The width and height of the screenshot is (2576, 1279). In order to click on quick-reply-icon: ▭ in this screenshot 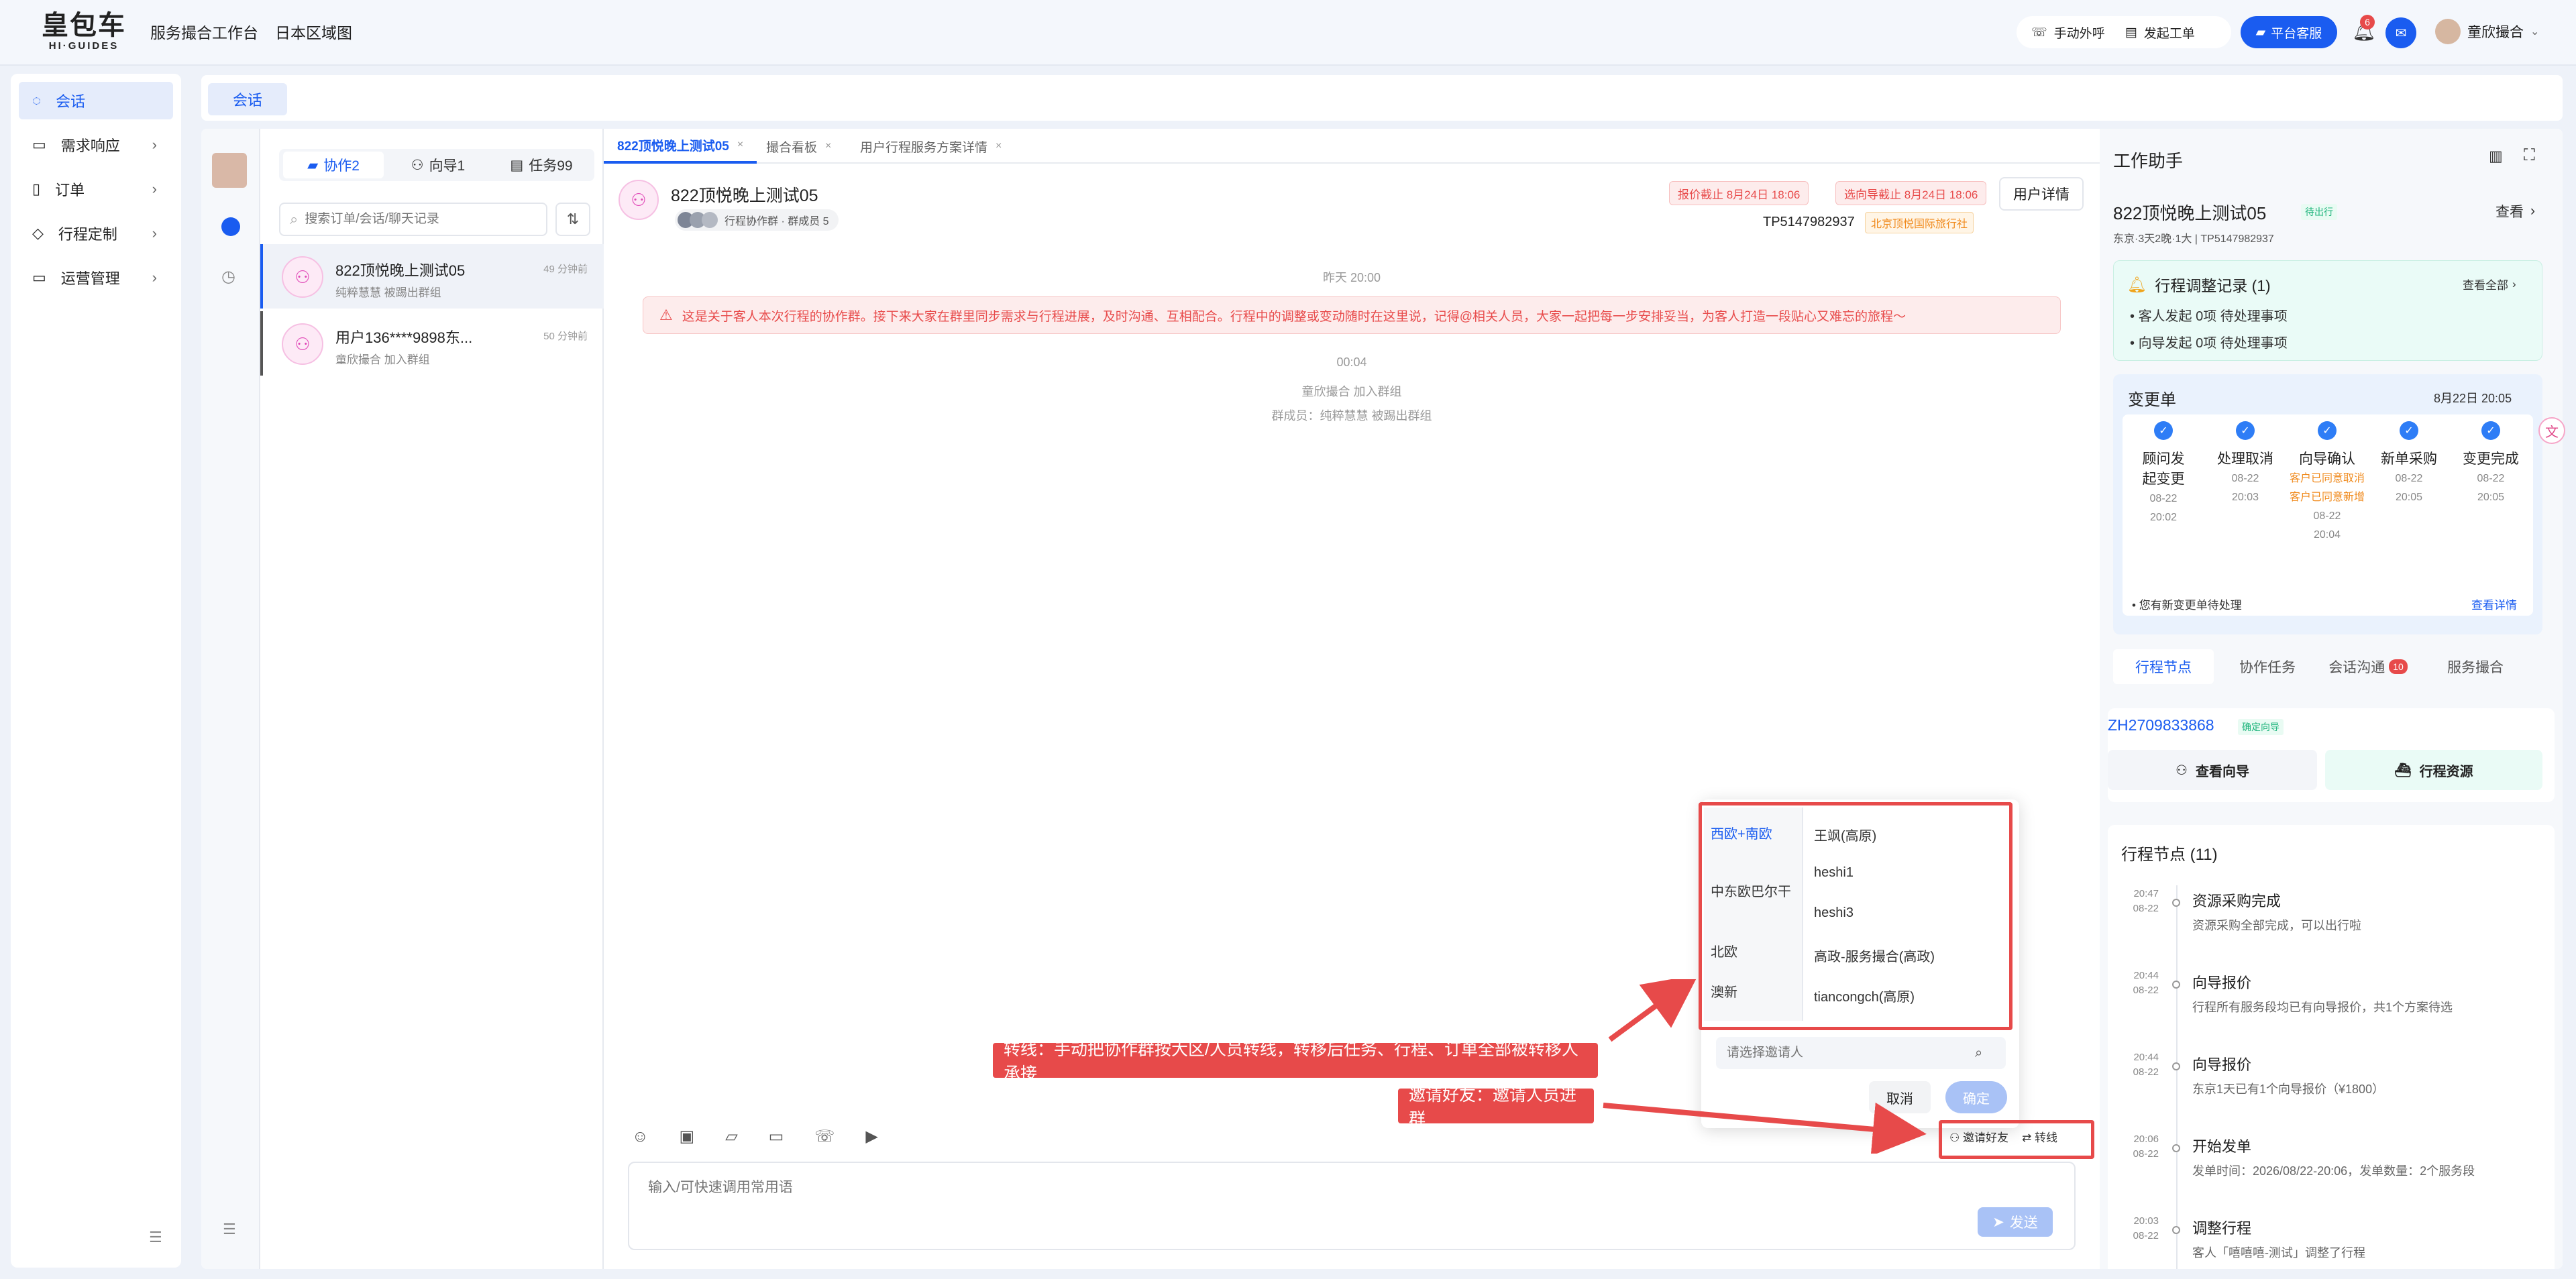, I will do `click(776, 1136)`.